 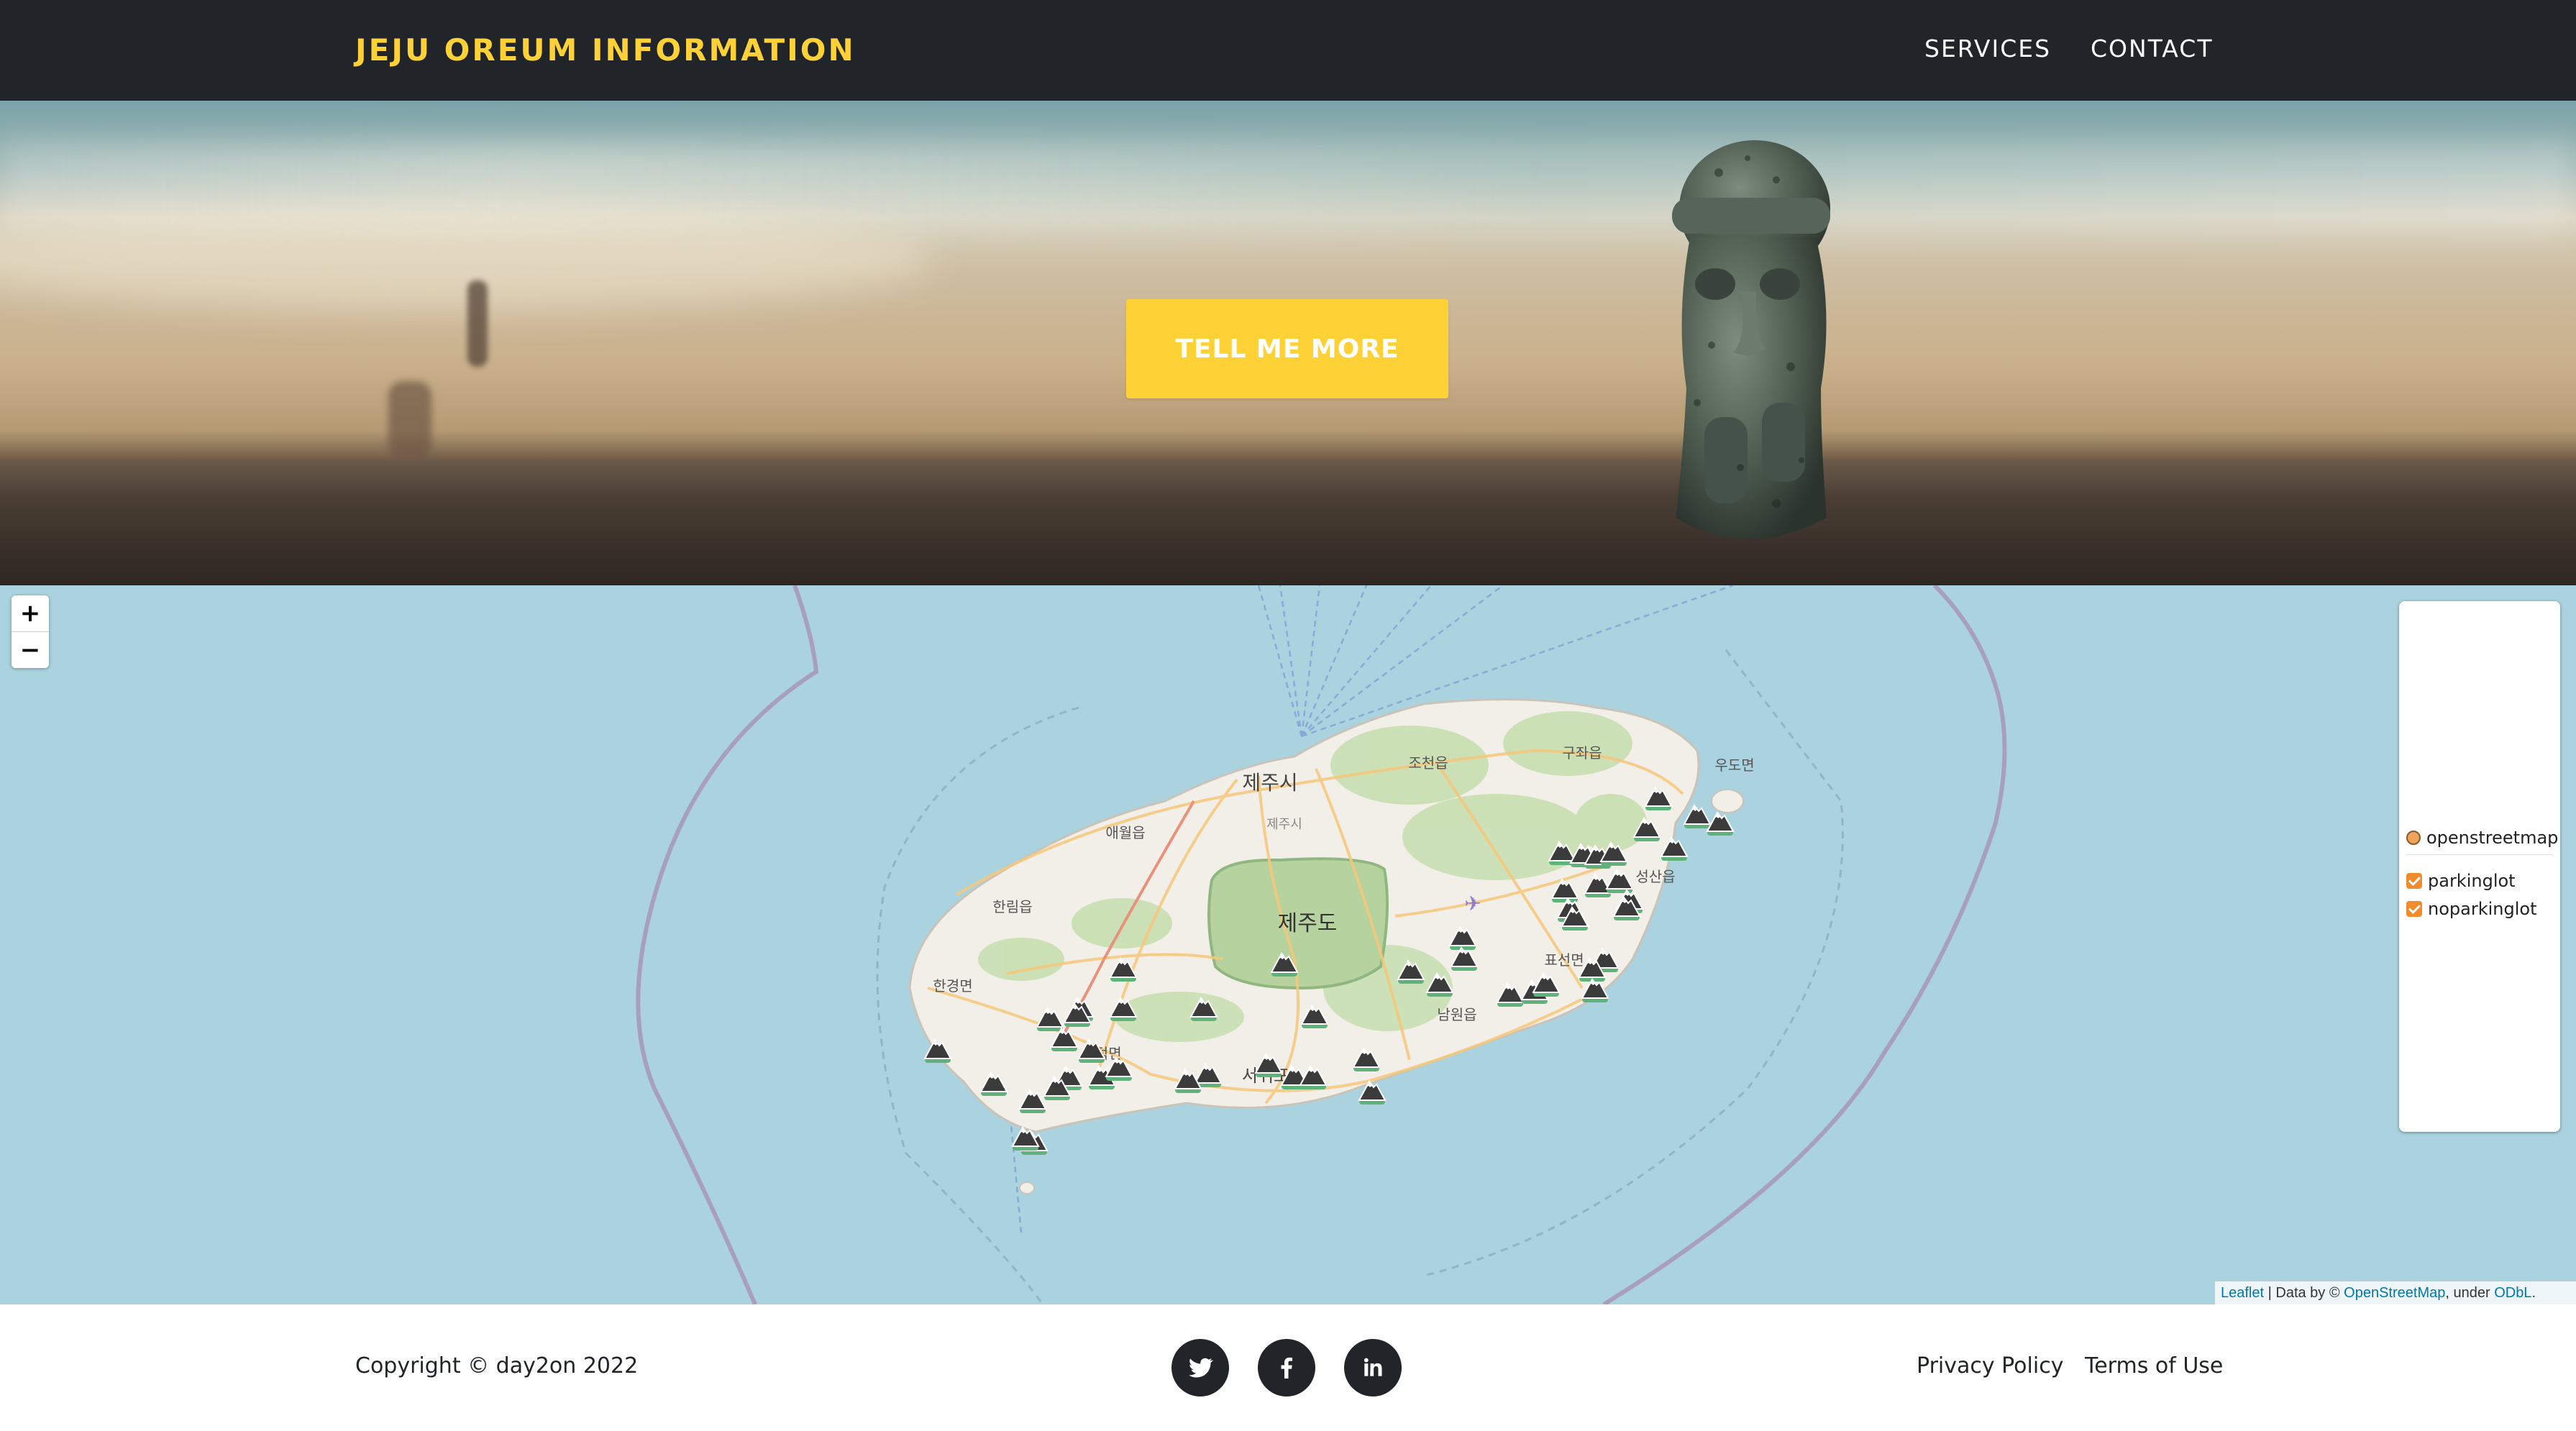 I want to click on navbar: JEJU OREUM INFORMATION SERVICES CONTACT, so click(x=1288, y=51).